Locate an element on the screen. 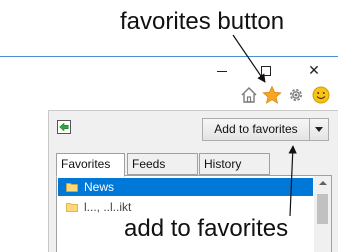  list-item: l..., ..l..ikt is located at coordinates (185, 207).